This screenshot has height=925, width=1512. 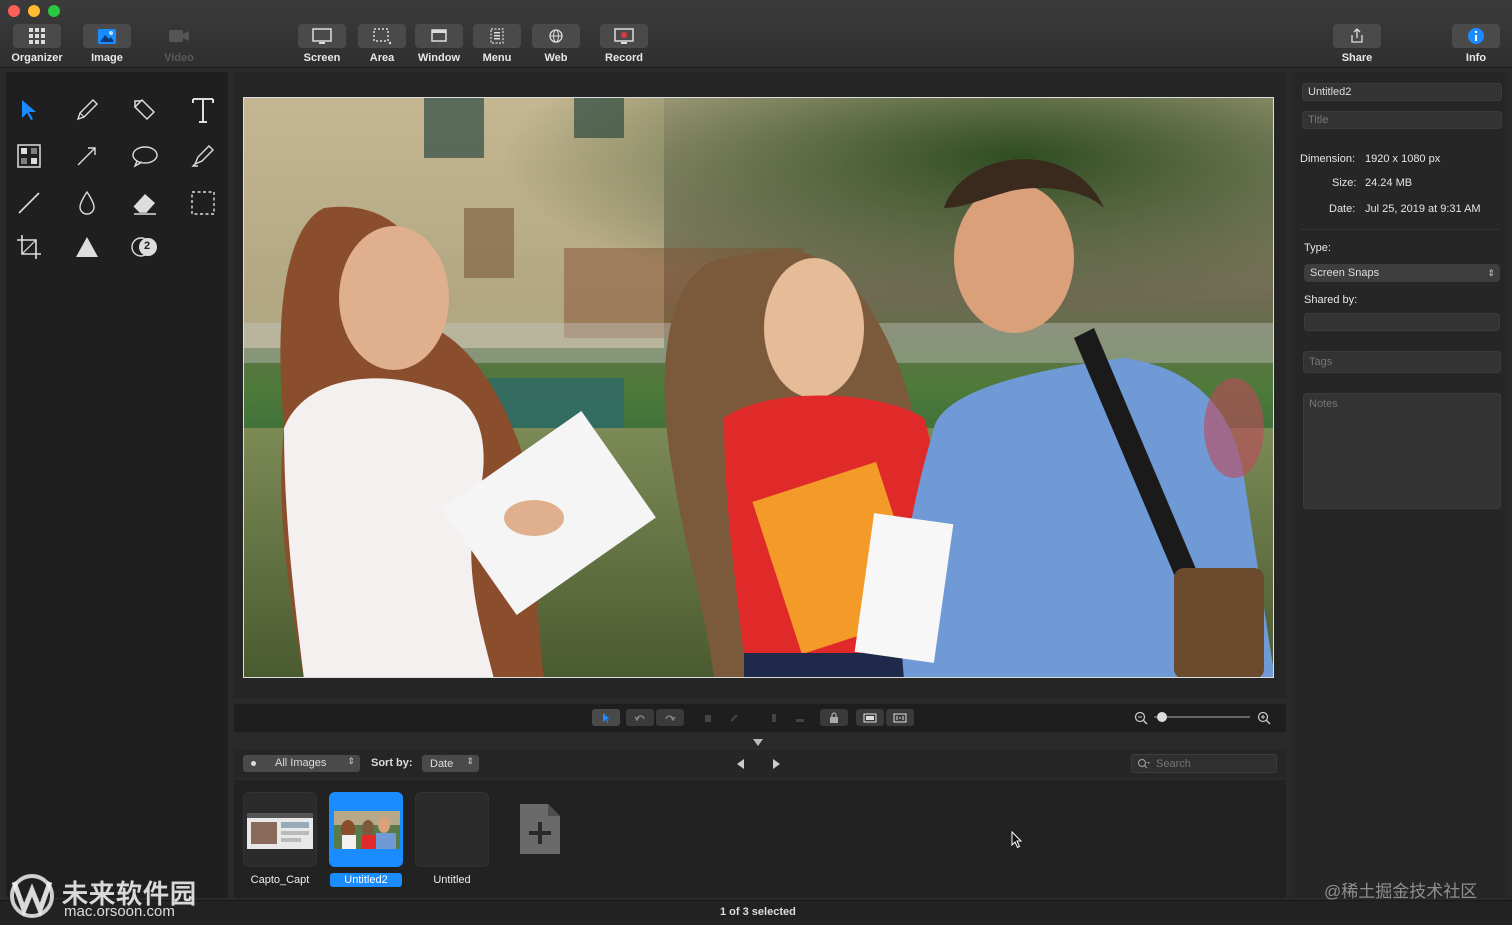 What do you see at coordinates (203, 110) in the screenshot?
I see `text-tool` at bounding box center [203, 110].